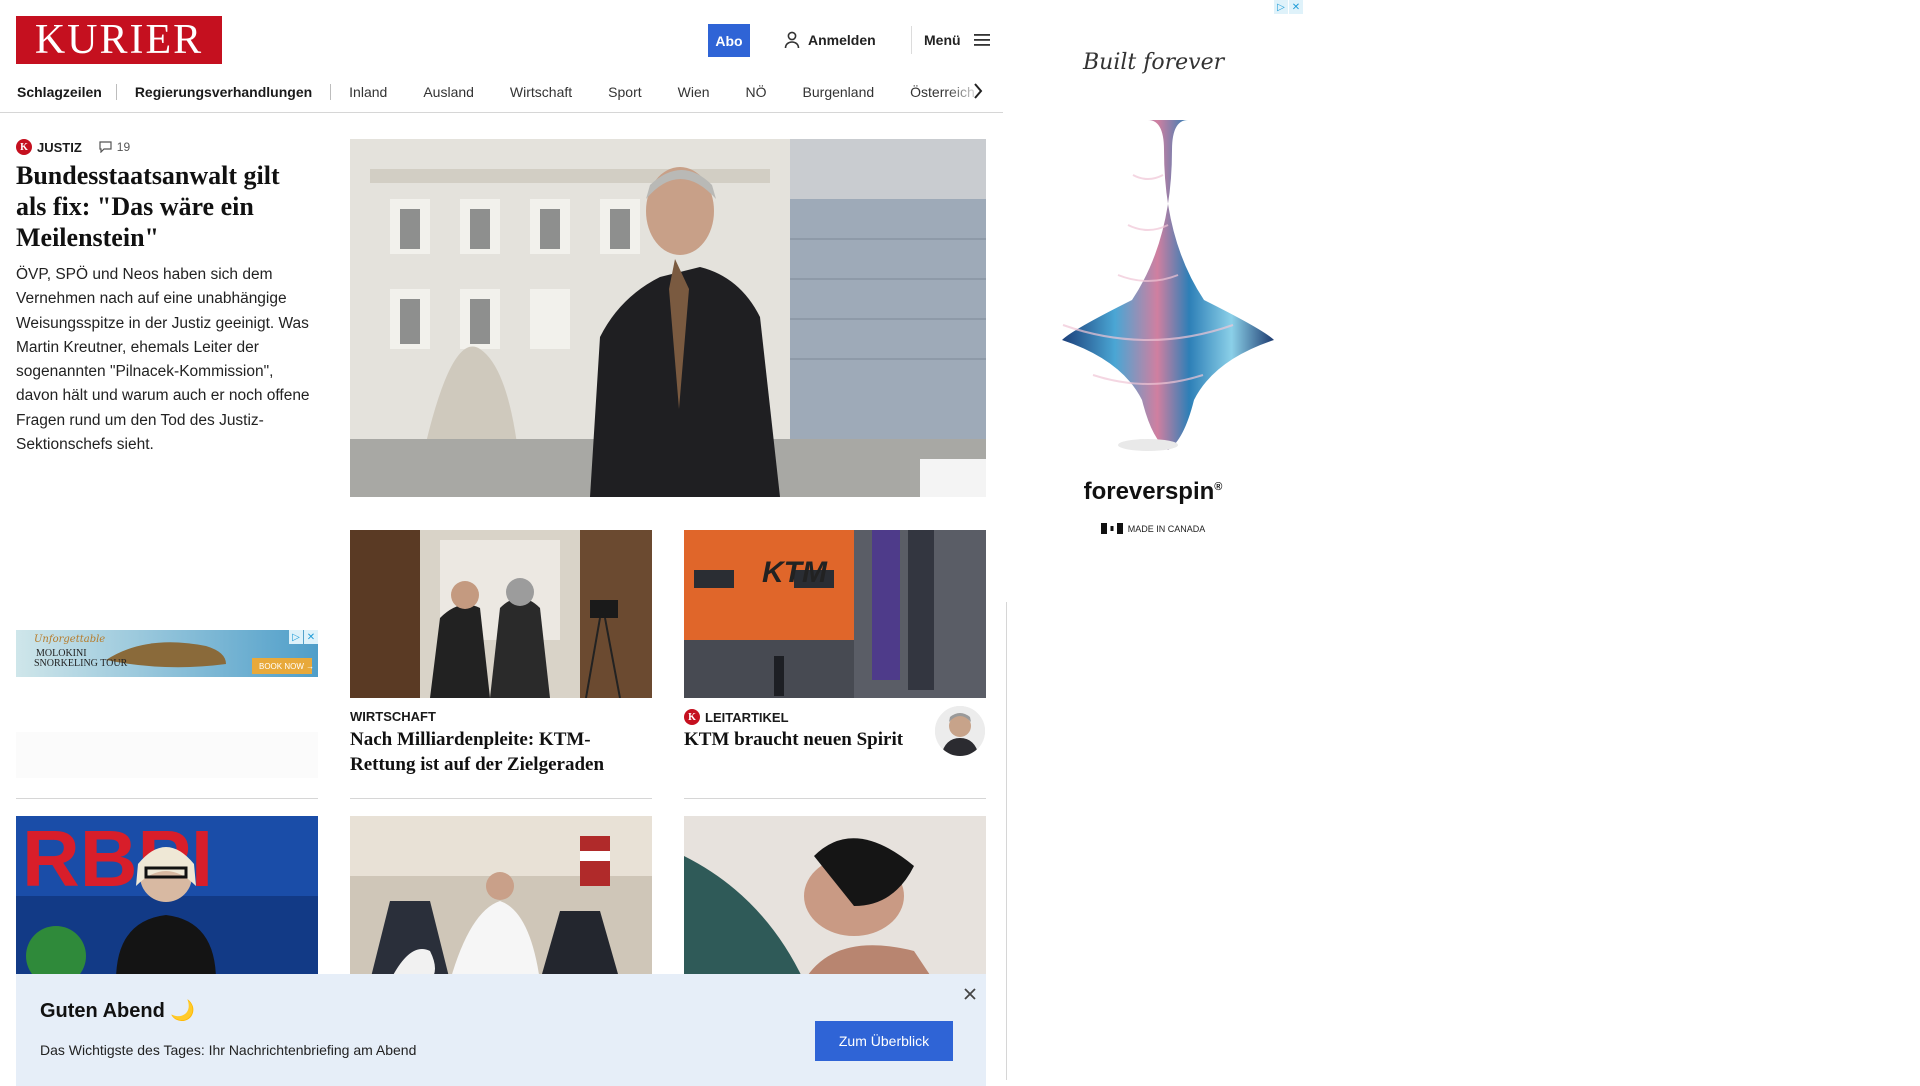 Image resolution: width=1920 pixels, height=1086 pixels. I want to click on login-button: Anmelden, so click(830, 40).